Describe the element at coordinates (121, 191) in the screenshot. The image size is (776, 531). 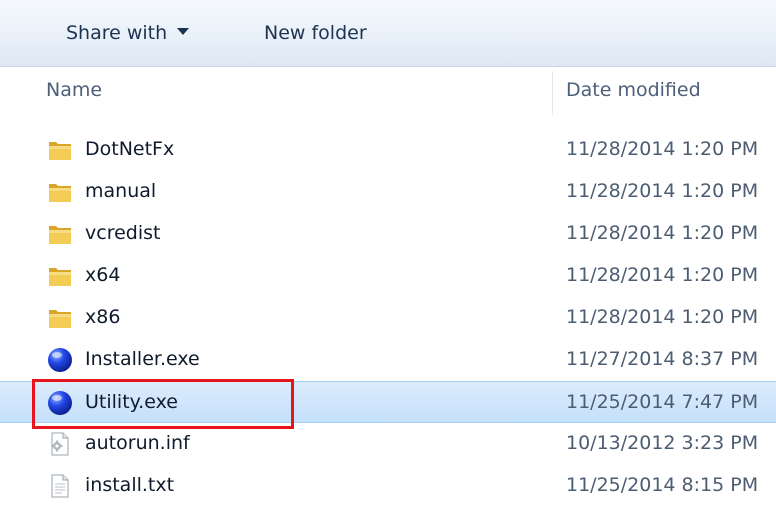
I see `file-name: manual` at that location.